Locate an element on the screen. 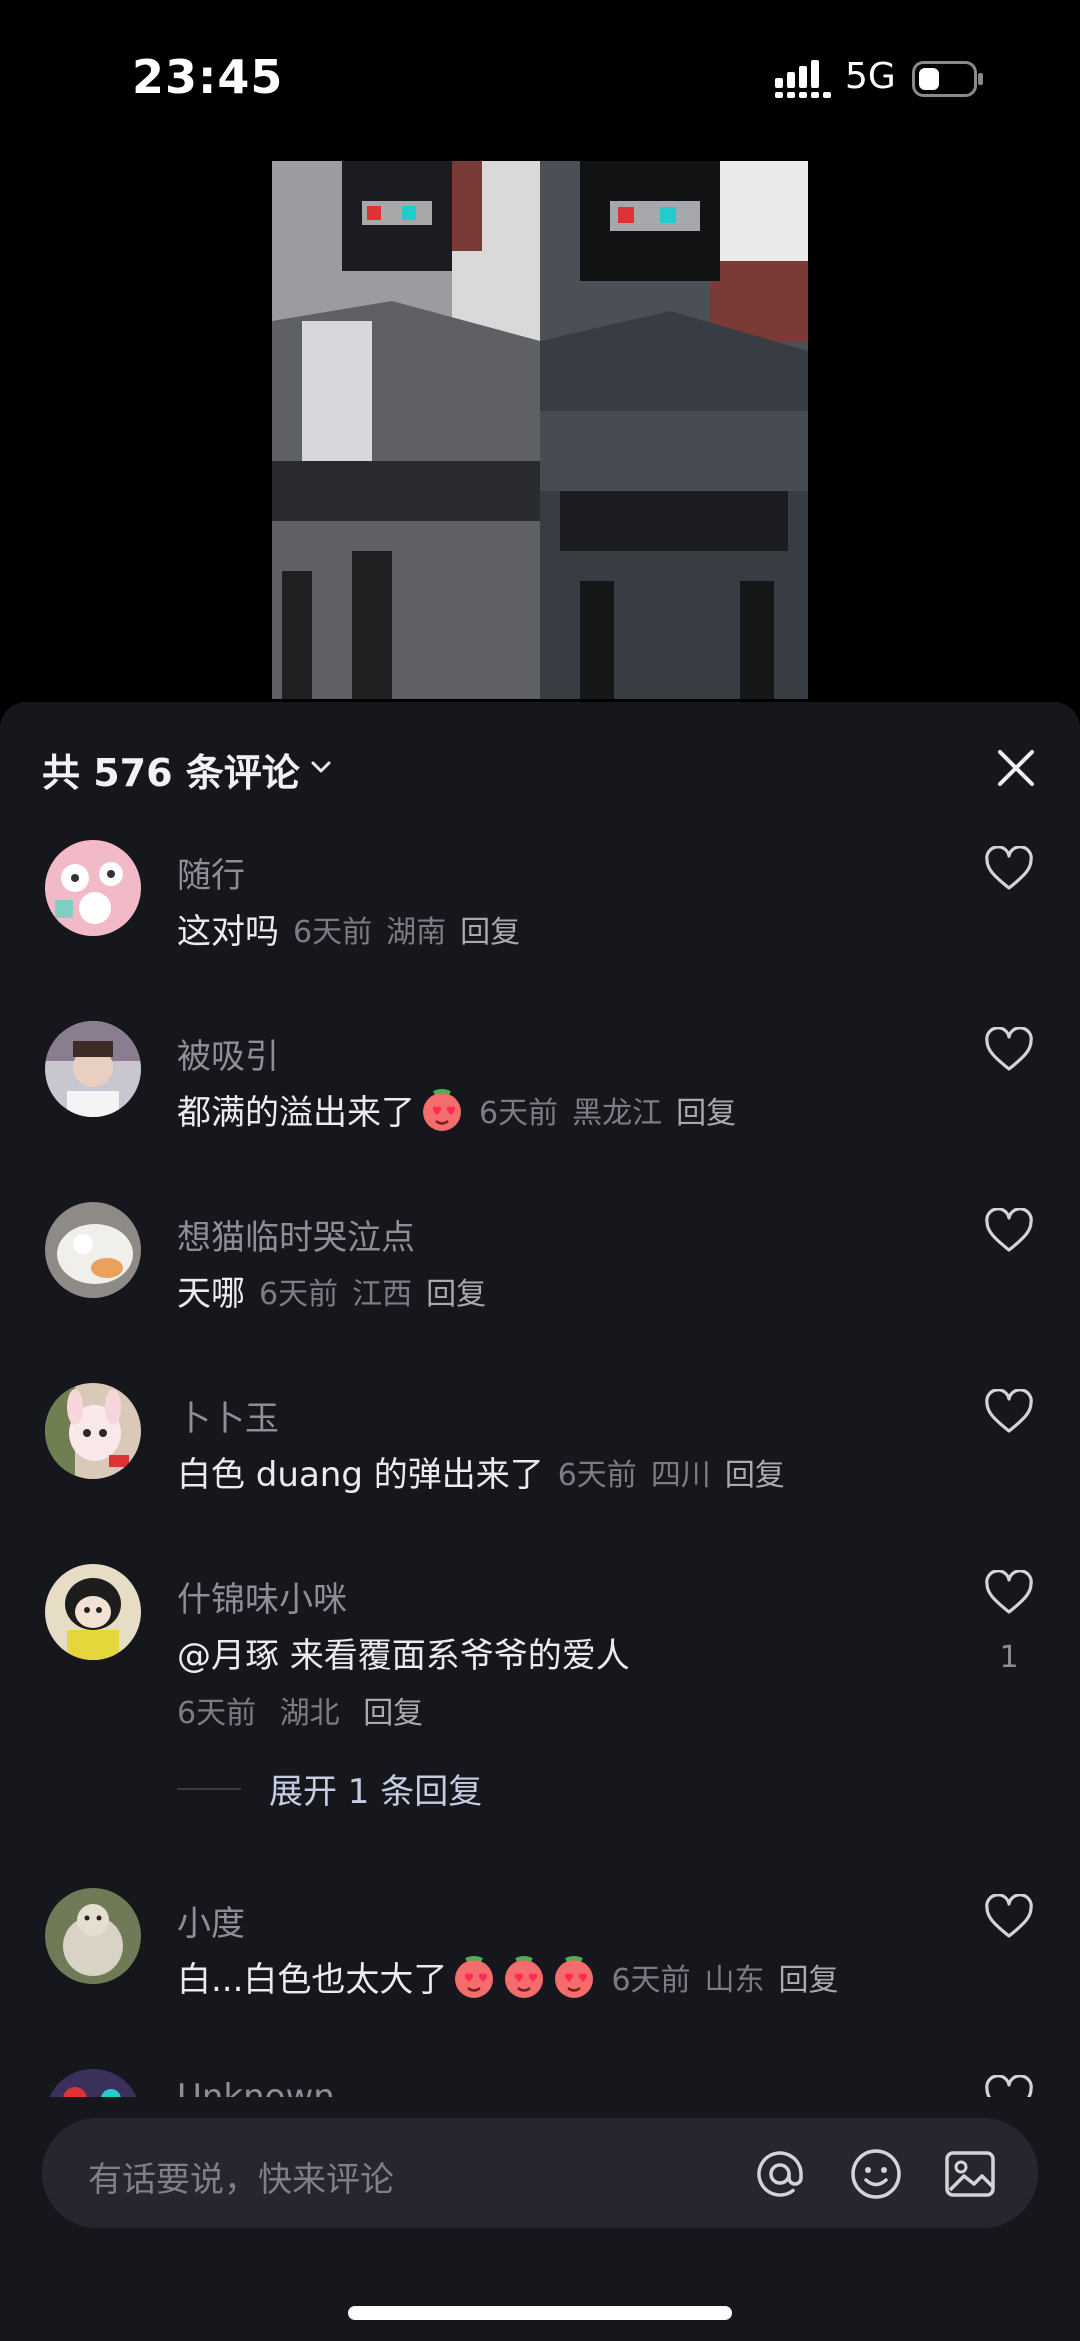  comment-item: 卜卜玉 白色 duang 的弹出来了 6天前 四川 回复 is located at coordinates (540, 1468).